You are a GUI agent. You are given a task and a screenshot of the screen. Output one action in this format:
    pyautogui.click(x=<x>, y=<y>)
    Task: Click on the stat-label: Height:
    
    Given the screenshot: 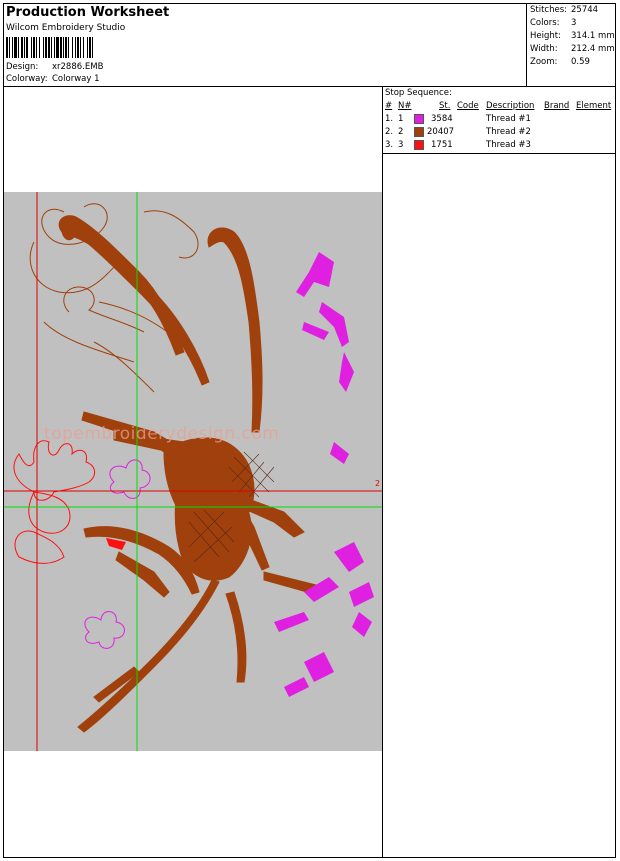 What is the action you would take?
    pyautogui.click(x=545, y=36)
    